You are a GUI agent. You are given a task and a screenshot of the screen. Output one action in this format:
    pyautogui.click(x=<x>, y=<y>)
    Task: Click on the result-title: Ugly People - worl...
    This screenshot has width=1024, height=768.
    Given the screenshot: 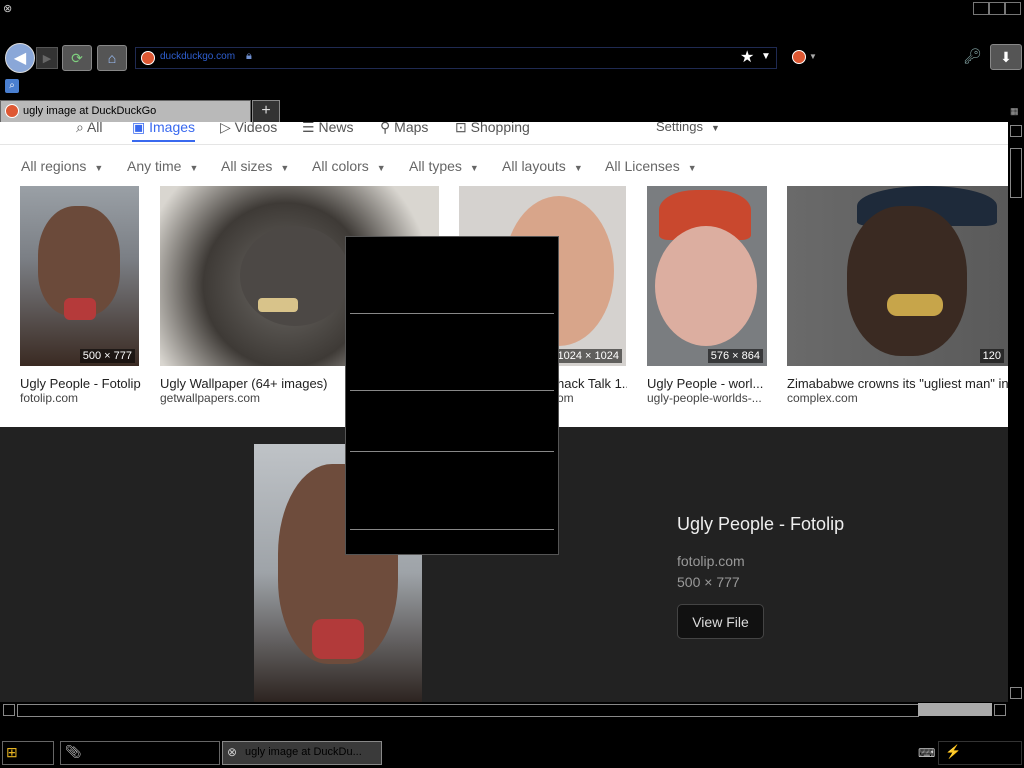 What is the action you would take?
    pyautogui.click(x=708, y=383)
    